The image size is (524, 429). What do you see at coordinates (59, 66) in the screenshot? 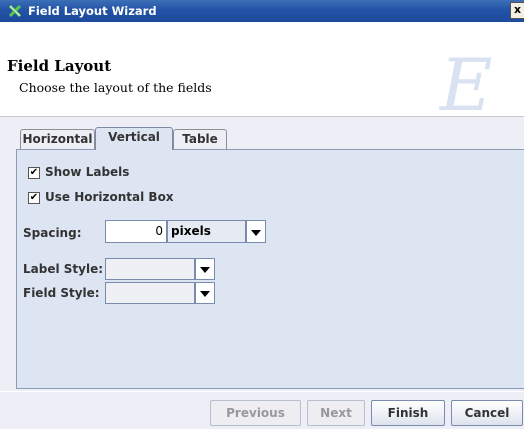
I see `page-title: Field Layout` at bounding box center [59, 66].